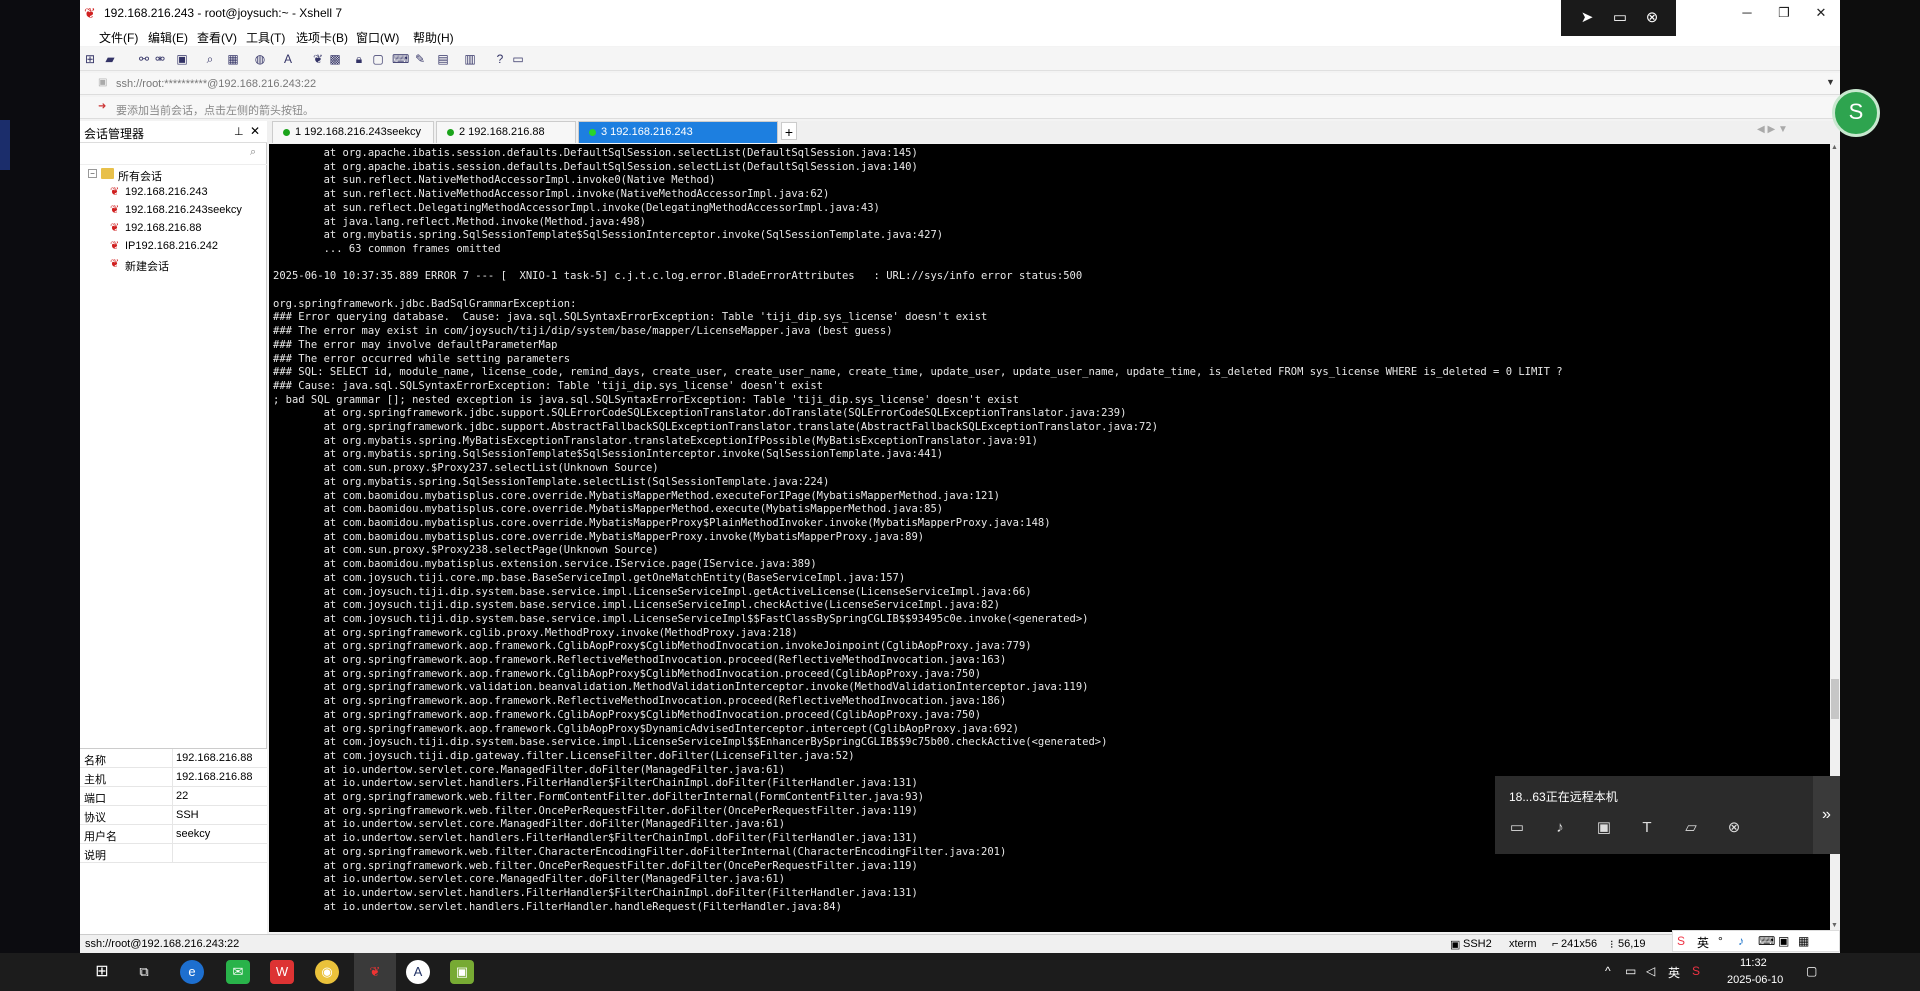  I want to click on sogou-icon: S, so click(1681, 941).